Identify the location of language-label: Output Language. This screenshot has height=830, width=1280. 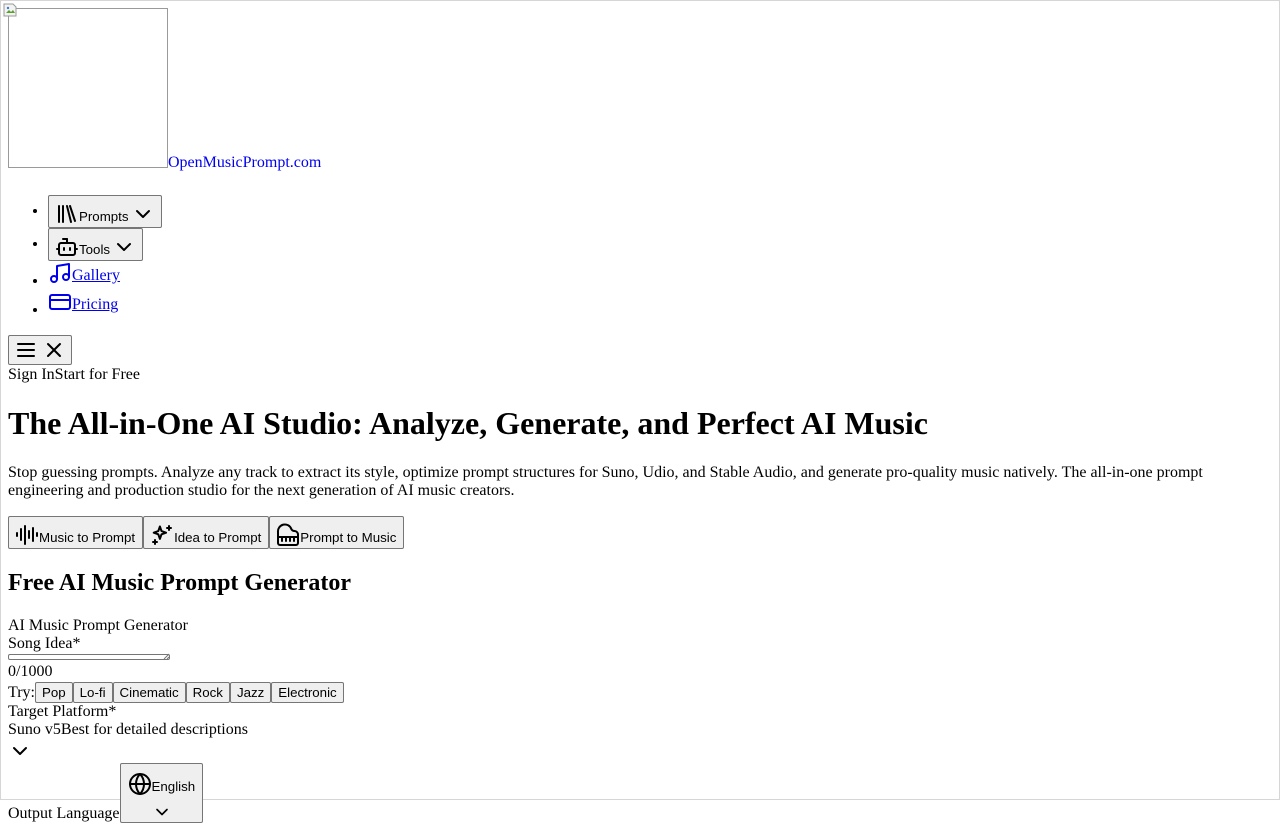
(64, 813).